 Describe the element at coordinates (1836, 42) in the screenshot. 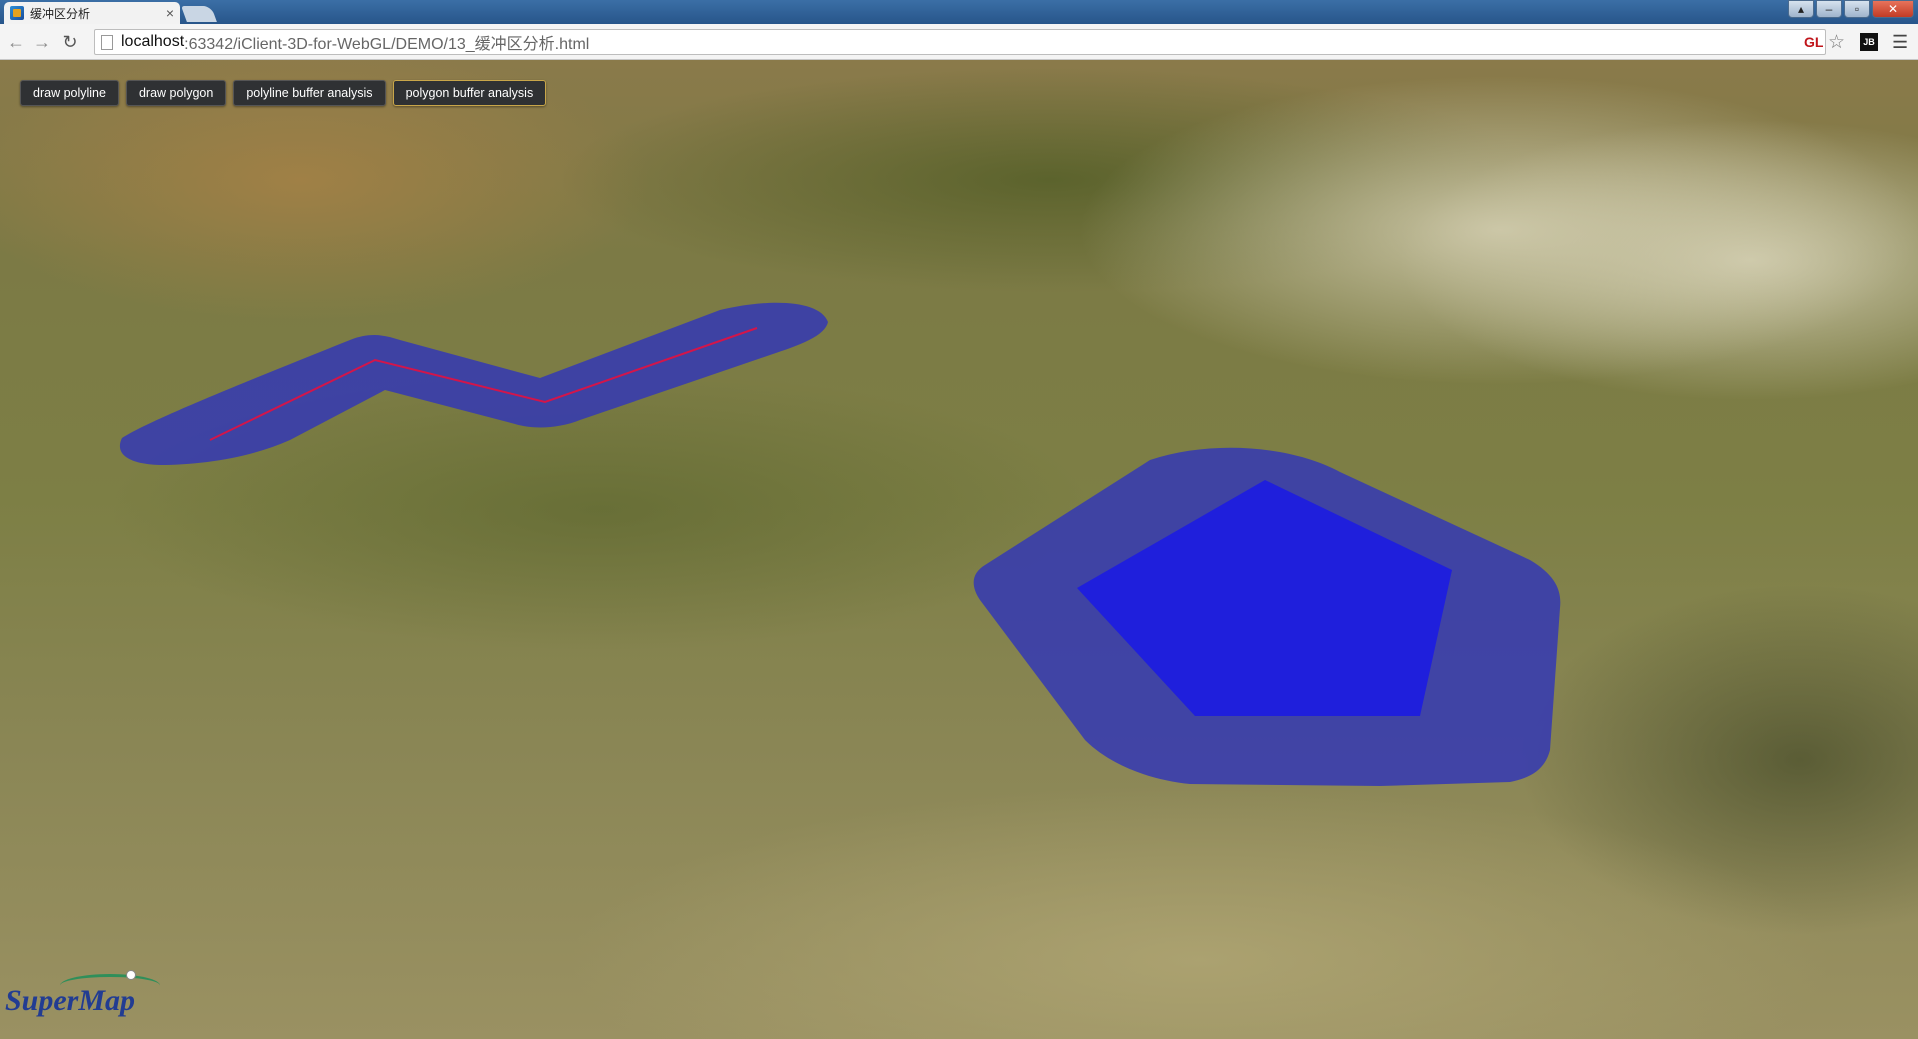

I see `star-icon: ☆` at that location.